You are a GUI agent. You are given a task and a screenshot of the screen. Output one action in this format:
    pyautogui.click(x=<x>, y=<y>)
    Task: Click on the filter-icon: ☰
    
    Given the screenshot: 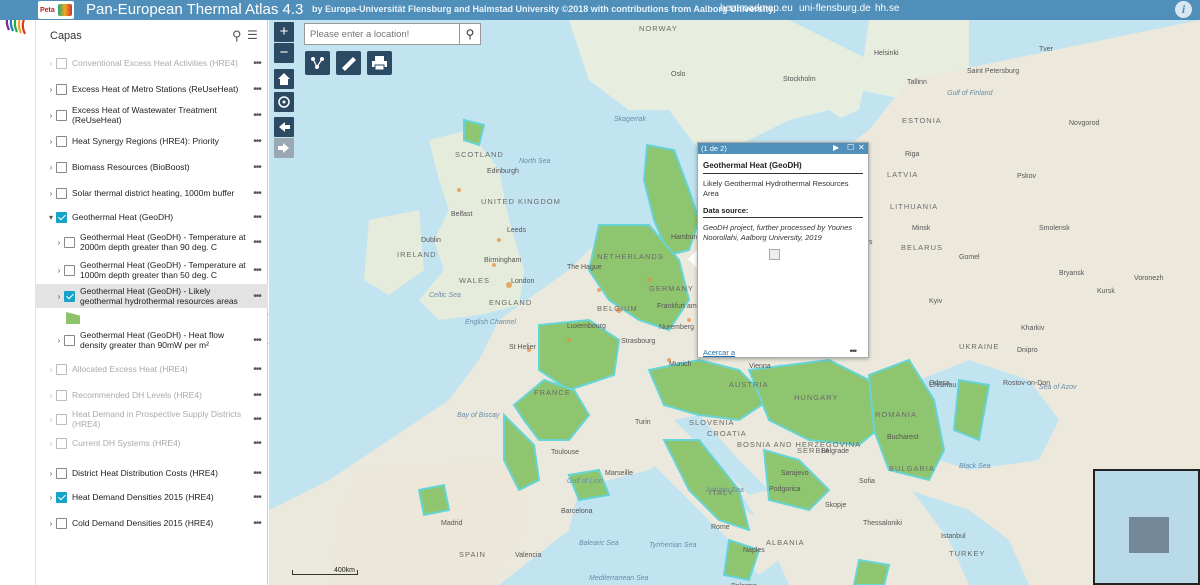 What is the action you would take?
    pyautogui.click(x=252, y=35)
    